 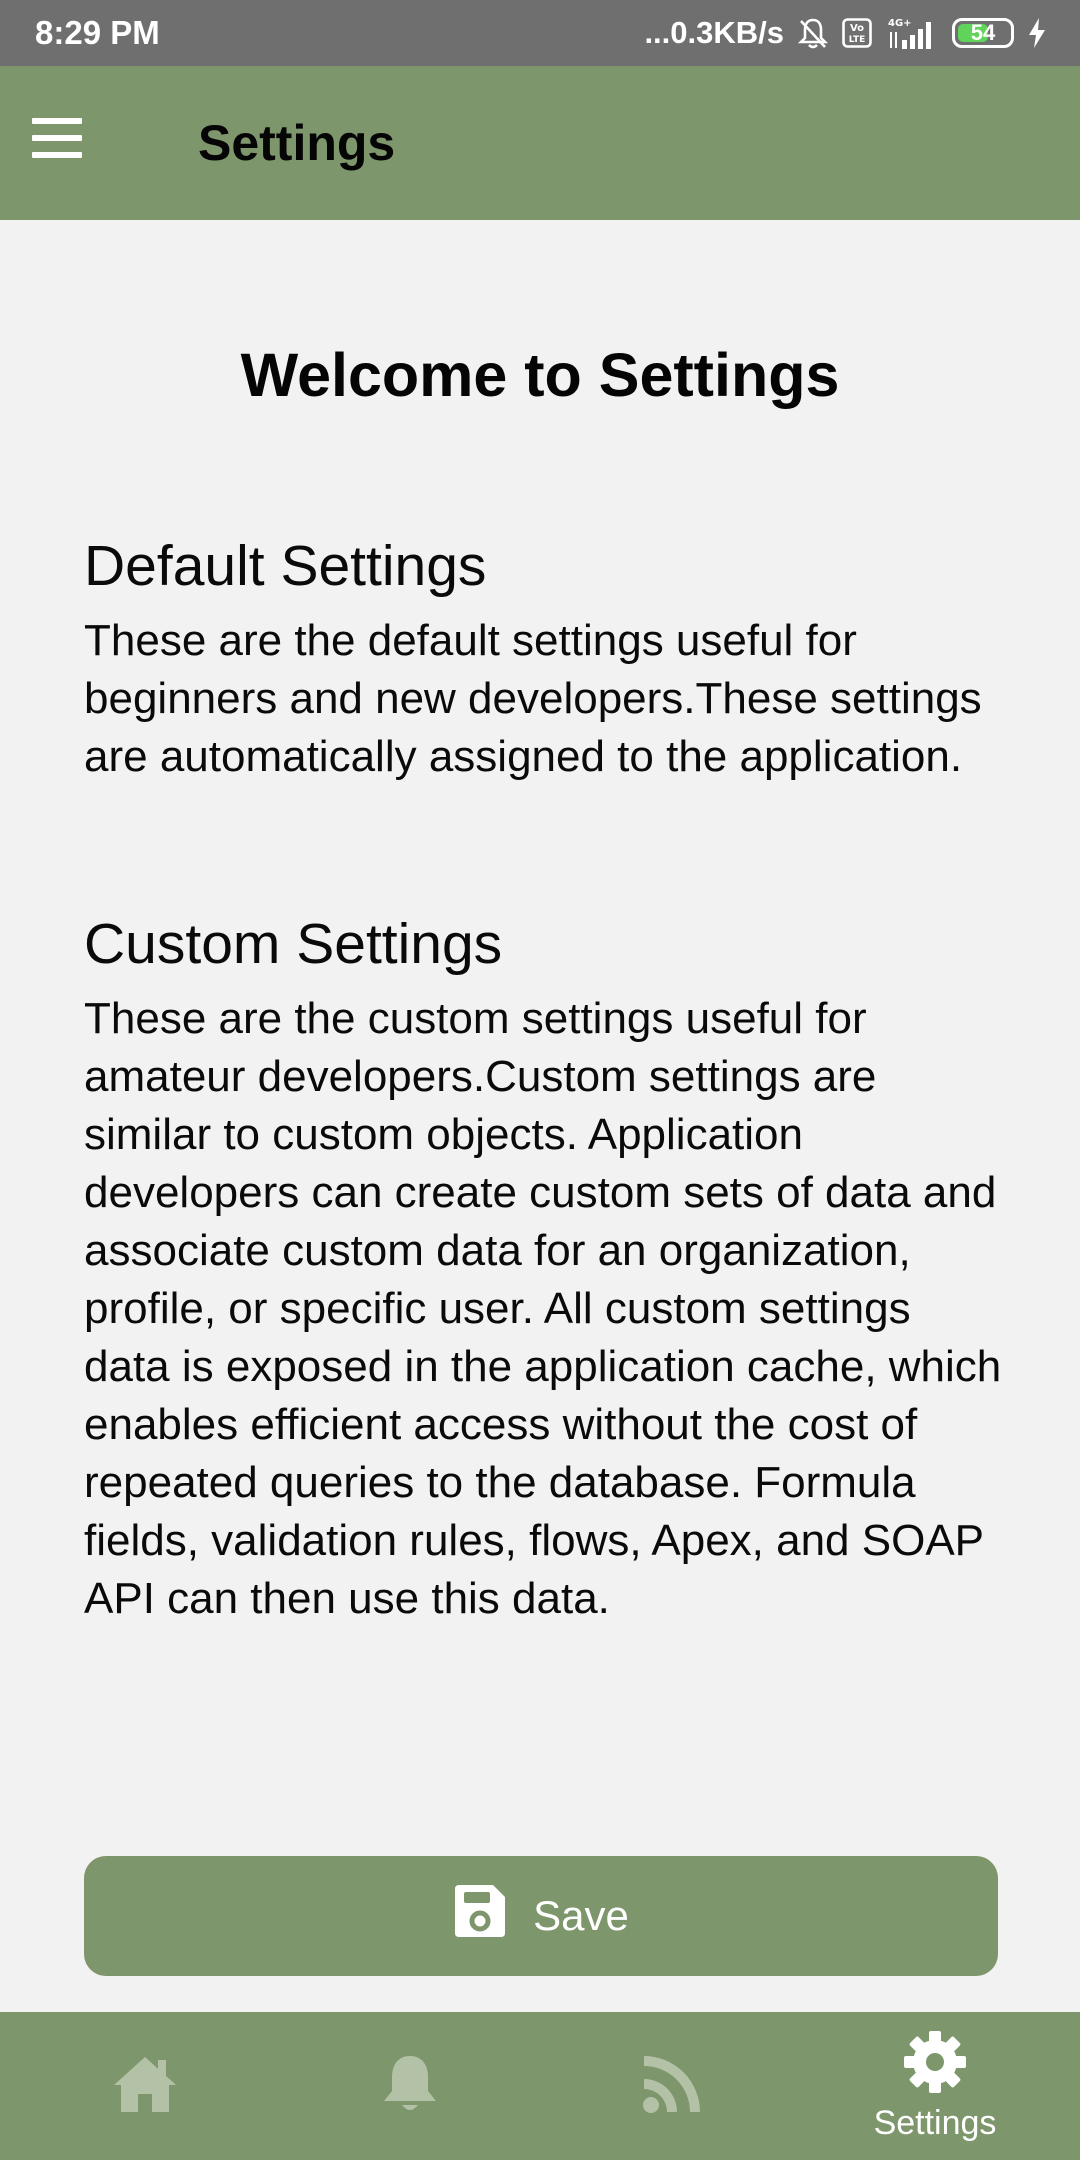 I want to click on signal-4g-icon: 4G+, so click(x=912, y=33).